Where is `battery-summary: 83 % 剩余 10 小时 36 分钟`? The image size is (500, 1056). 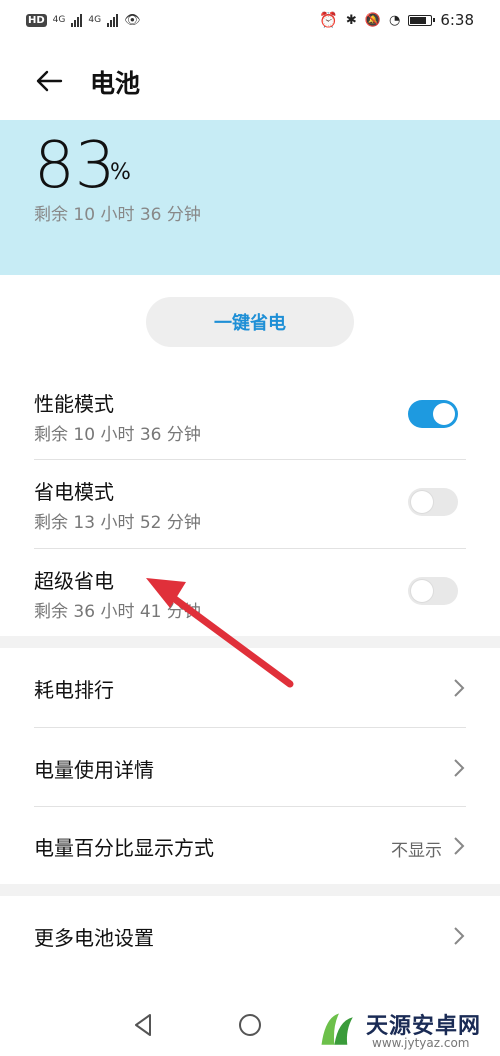 battery-summary: 83 % 剩余 10 小时 36 分钟 is located at coordinates (250, 197).